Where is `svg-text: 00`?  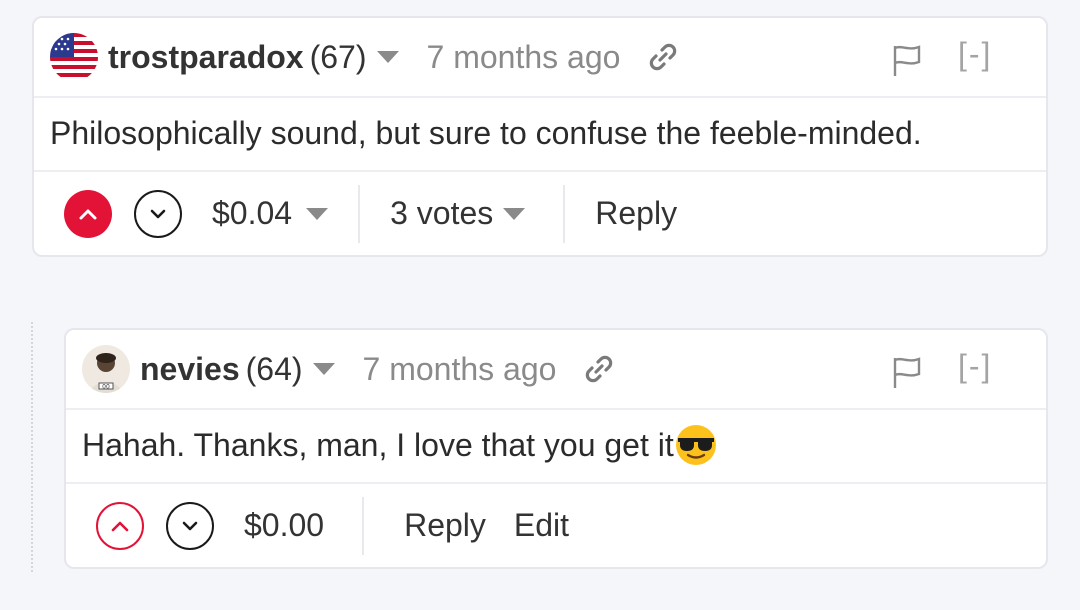 svg-text: 00 is located at coordinates (106, 387).